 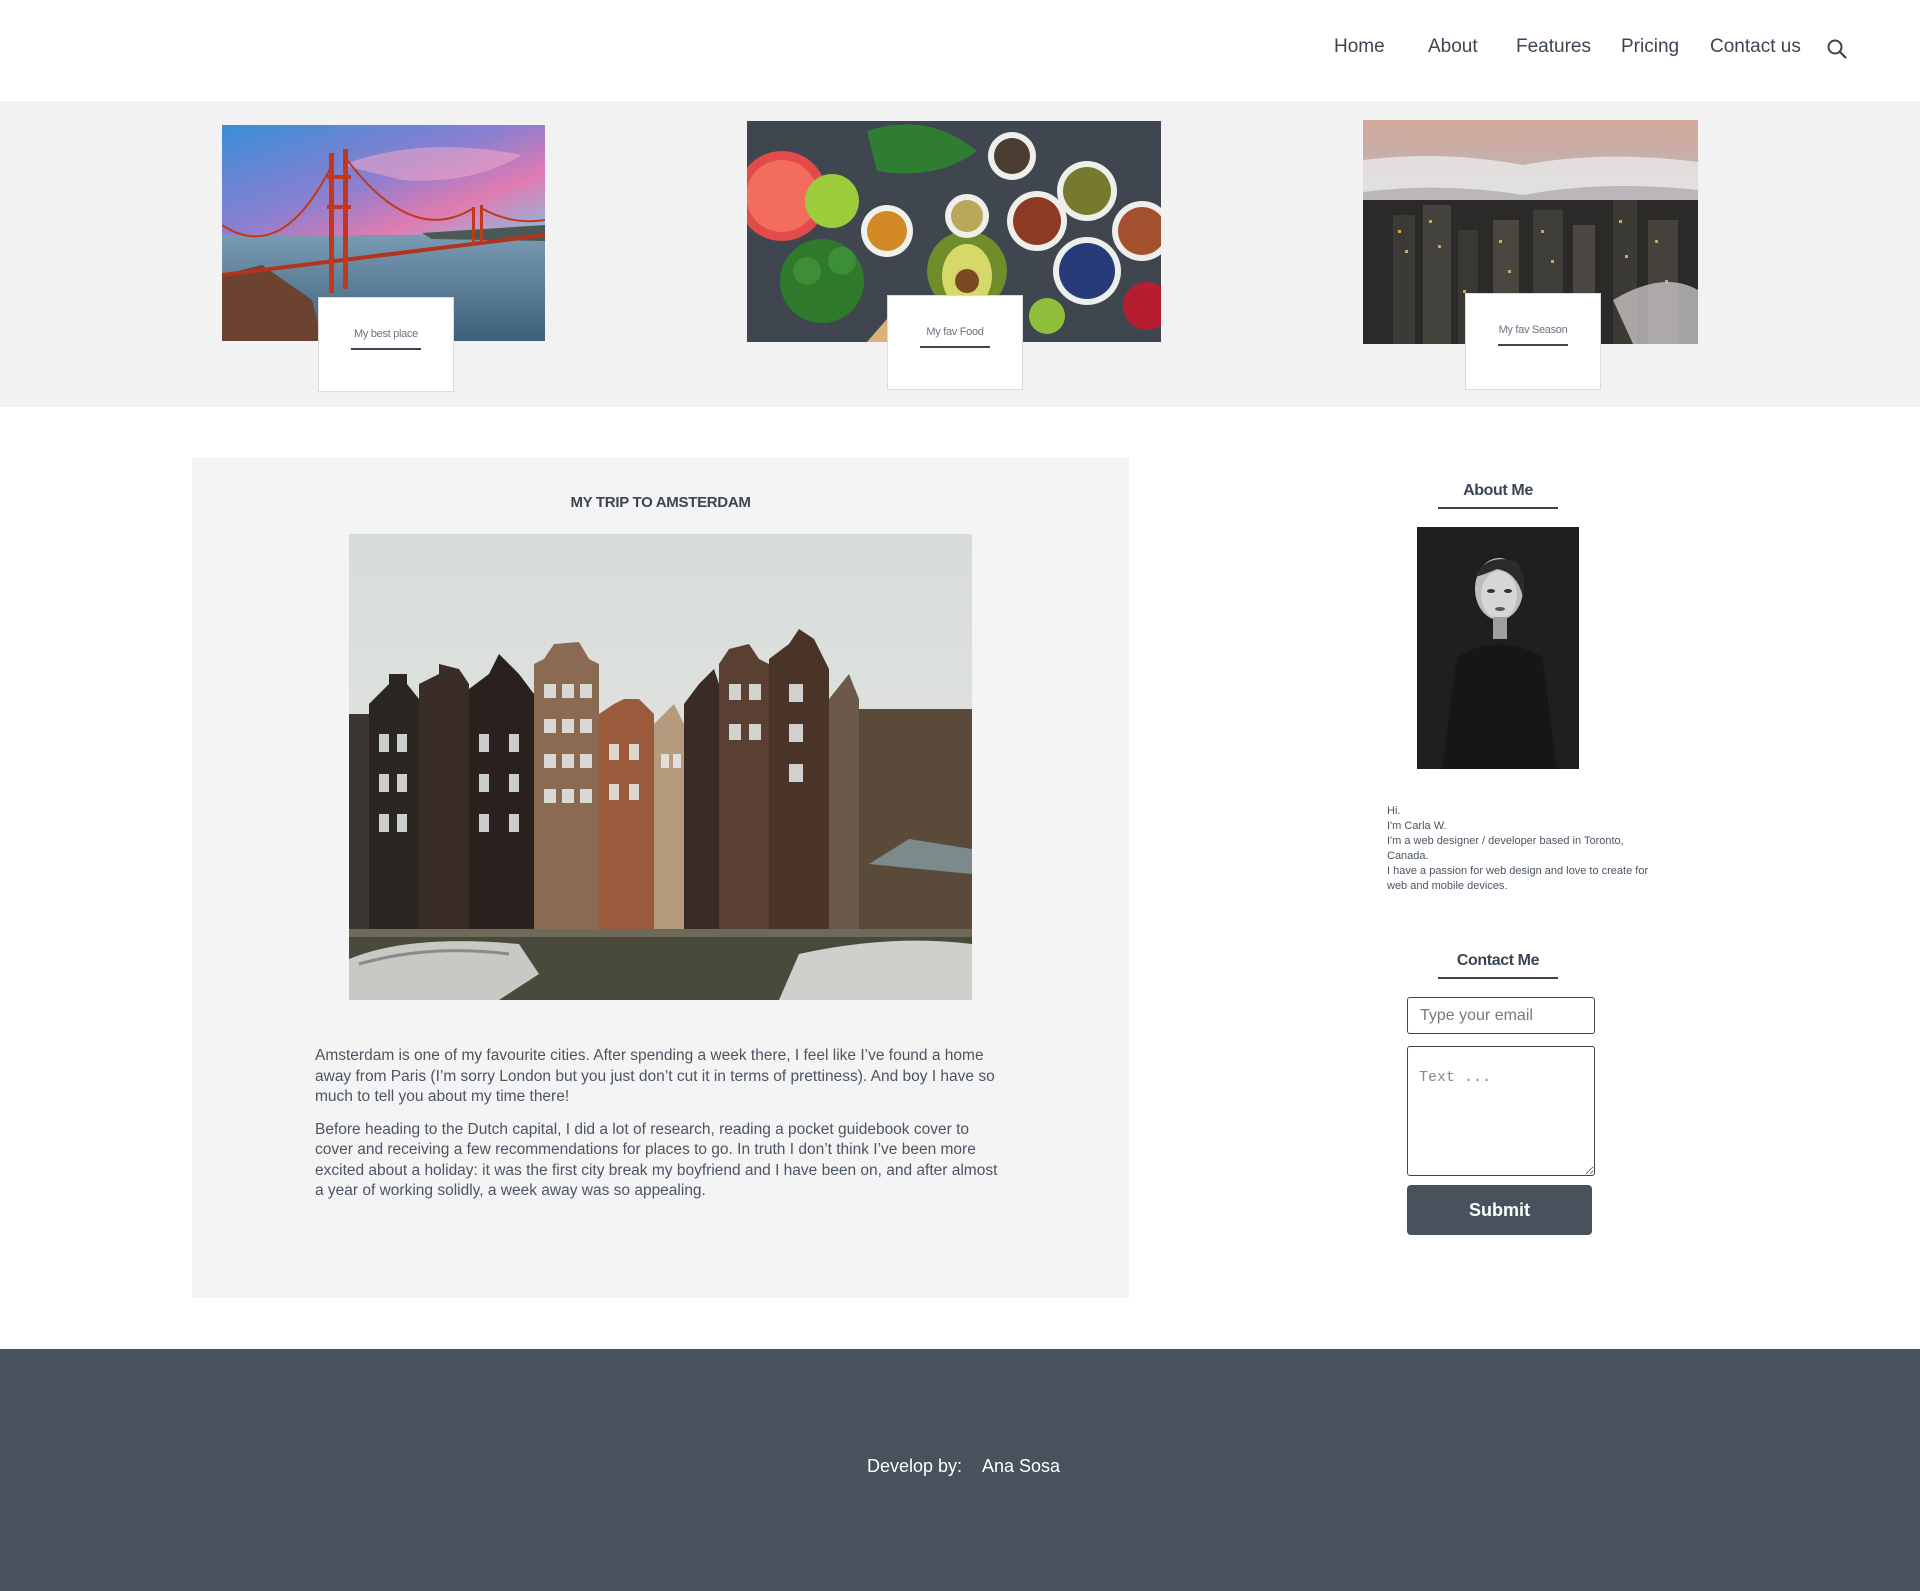 I want to click on footer-credit-label: Develop by:, so click(x=915, y=1466).